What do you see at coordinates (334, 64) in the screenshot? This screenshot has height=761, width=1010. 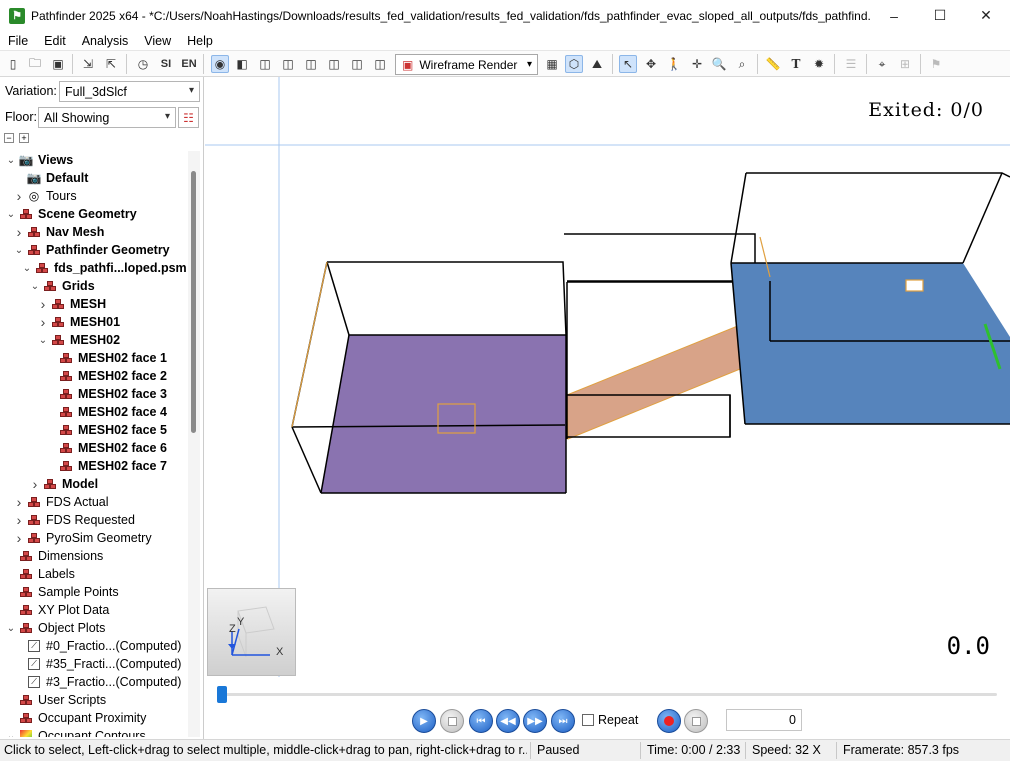 I see `box4-icon: ◫` at bounding box center [334, 64].